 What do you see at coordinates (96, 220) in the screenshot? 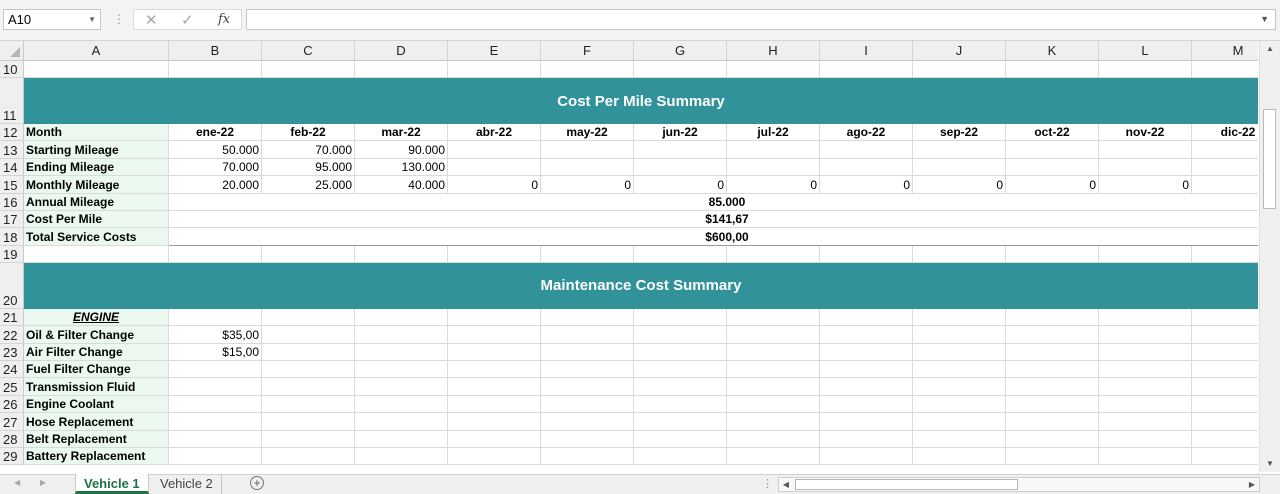
I see `row-label: Cost Per Mile` at bounding box center [96, 220].